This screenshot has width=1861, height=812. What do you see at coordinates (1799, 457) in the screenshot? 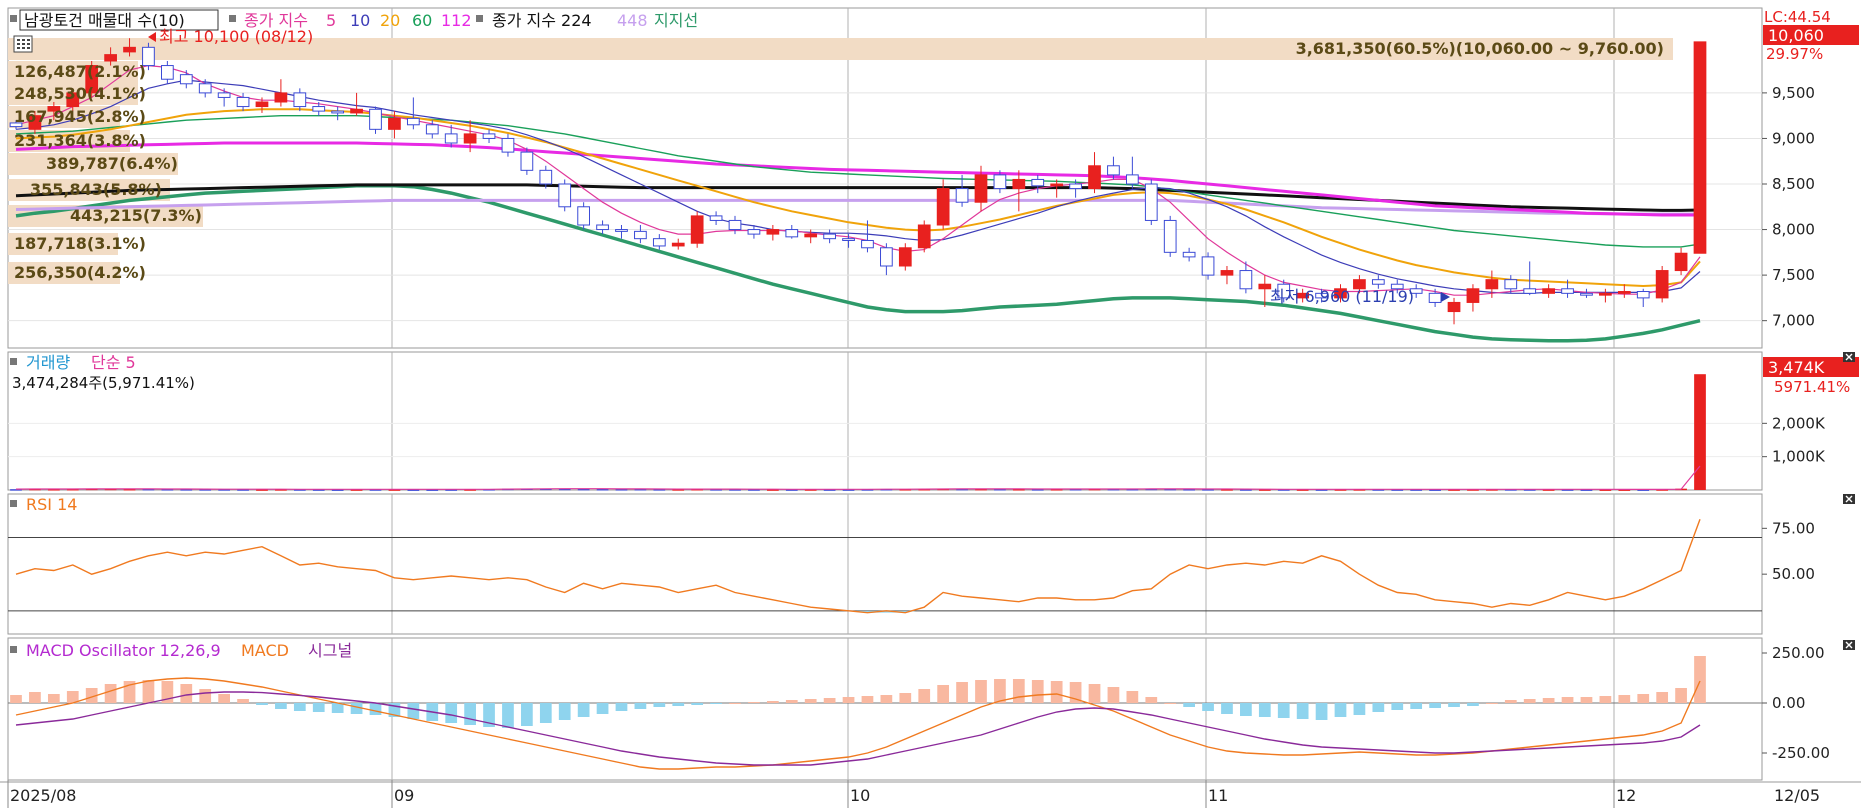
I see `volume-tick-label: 1,000K` at bounding box center [1799, 457].